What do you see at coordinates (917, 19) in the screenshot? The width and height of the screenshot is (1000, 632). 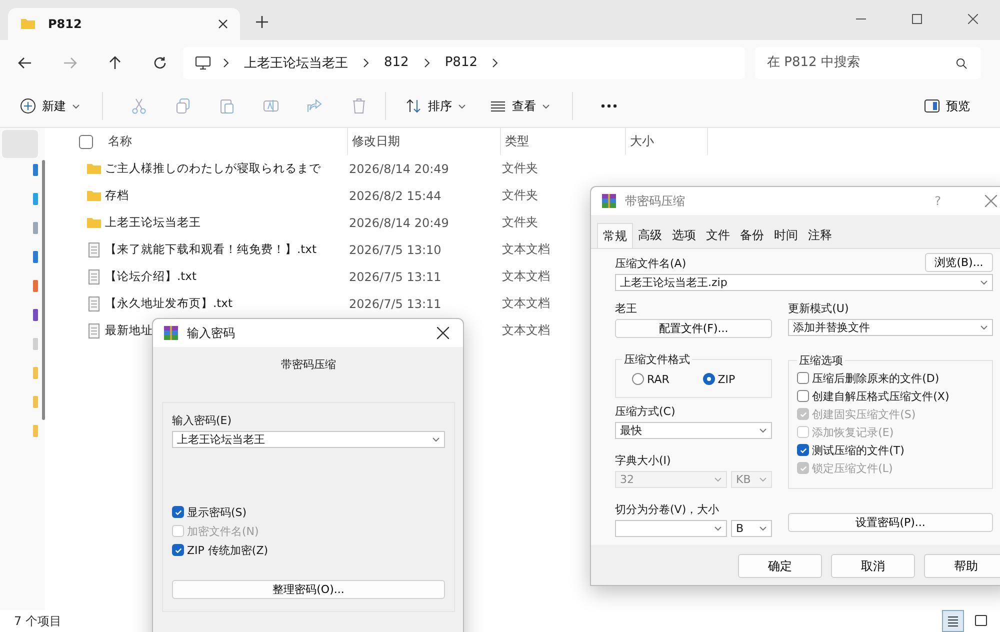 I see `maximize-icon` at bounding box center [917, 19].